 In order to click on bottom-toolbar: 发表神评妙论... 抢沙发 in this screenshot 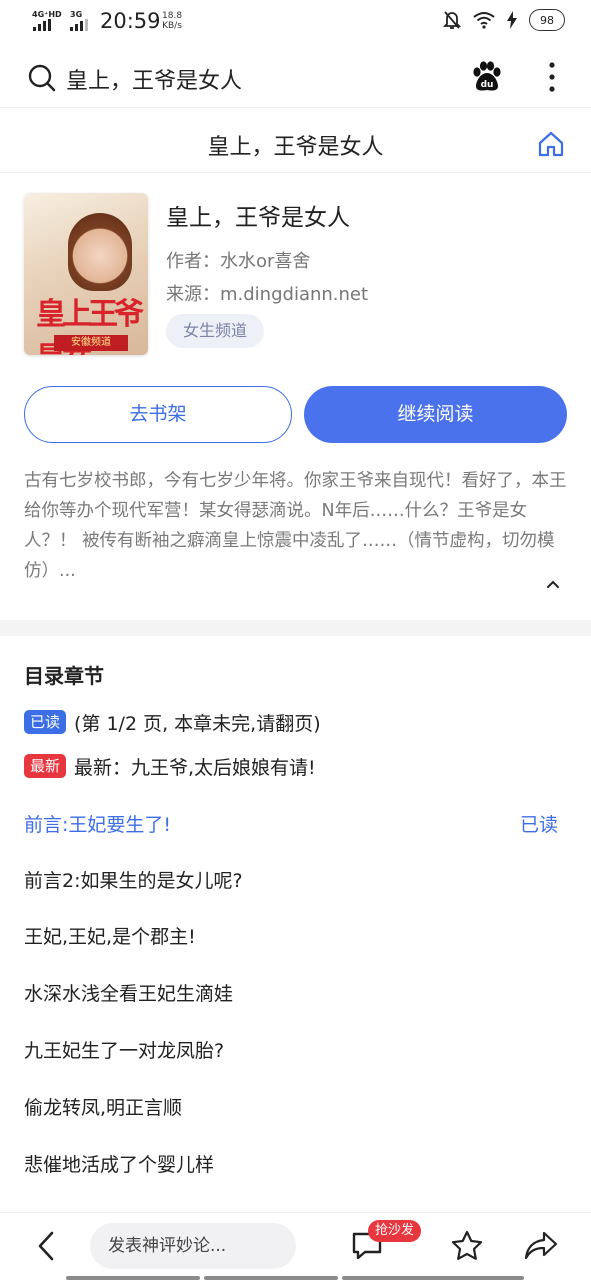, I will do `click(295, 1246)`.